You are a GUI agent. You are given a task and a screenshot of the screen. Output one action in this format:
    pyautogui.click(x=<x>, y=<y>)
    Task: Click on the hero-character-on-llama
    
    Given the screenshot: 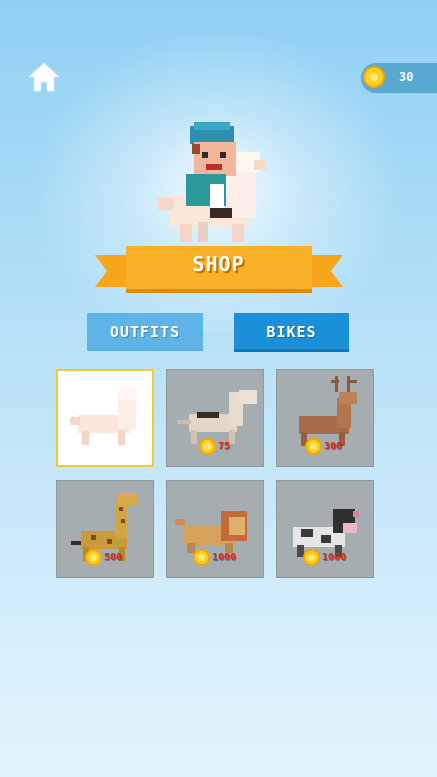 What is the action you would take?
    pyautogui.click(x=212, y=182)
    